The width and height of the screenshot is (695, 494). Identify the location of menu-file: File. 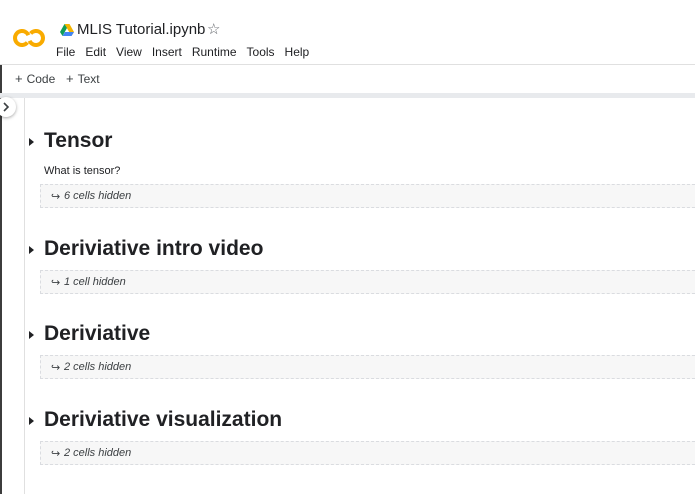
(65, 52).